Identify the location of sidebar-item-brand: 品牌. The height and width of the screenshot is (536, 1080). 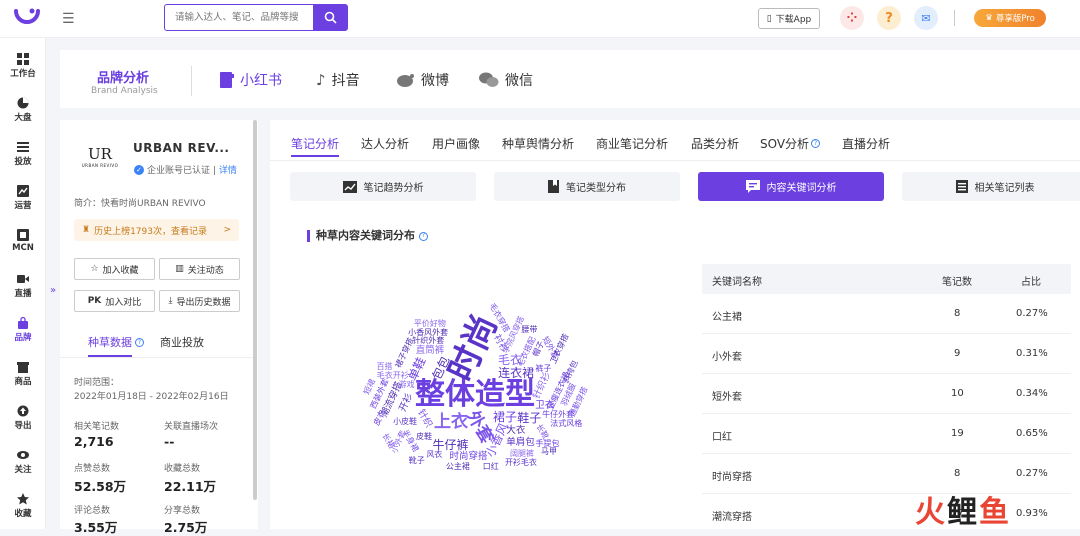
(23, 330).